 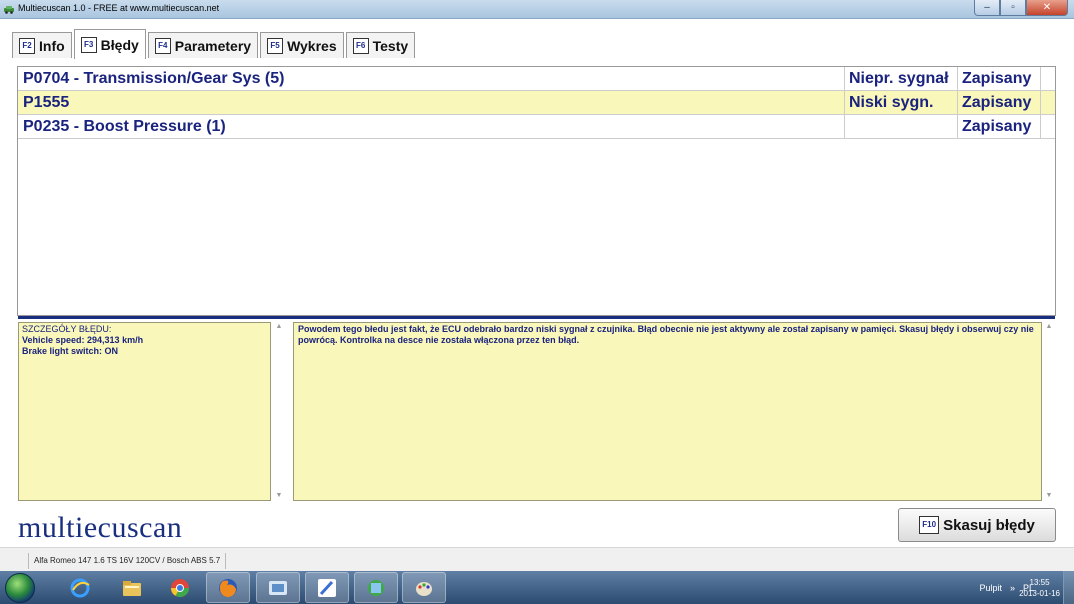 What do you see at coordinates (1049, 411) in the screenshot?
I see `description-scrollbar: ▲ ▼` at bounding box center [1049, 411].